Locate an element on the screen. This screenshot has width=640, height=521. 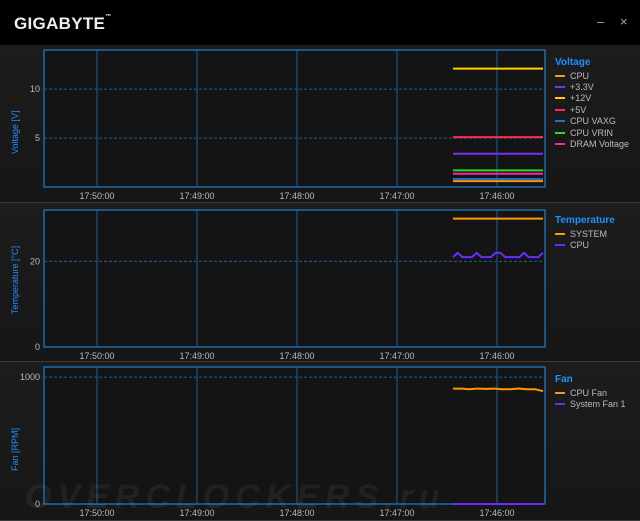
legend-item: CPU VRIN is located at coordinates (592, 132).